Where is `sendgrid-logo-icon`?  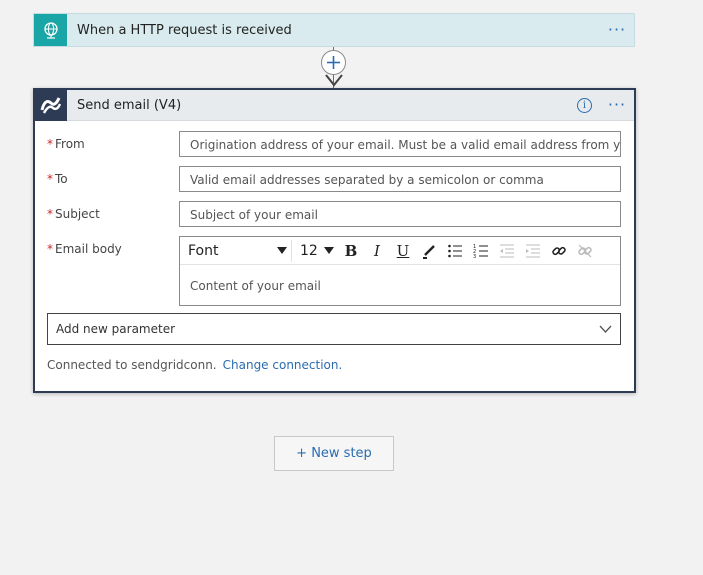
sendgrid-logo-icon is located at coordinates (51, 105).